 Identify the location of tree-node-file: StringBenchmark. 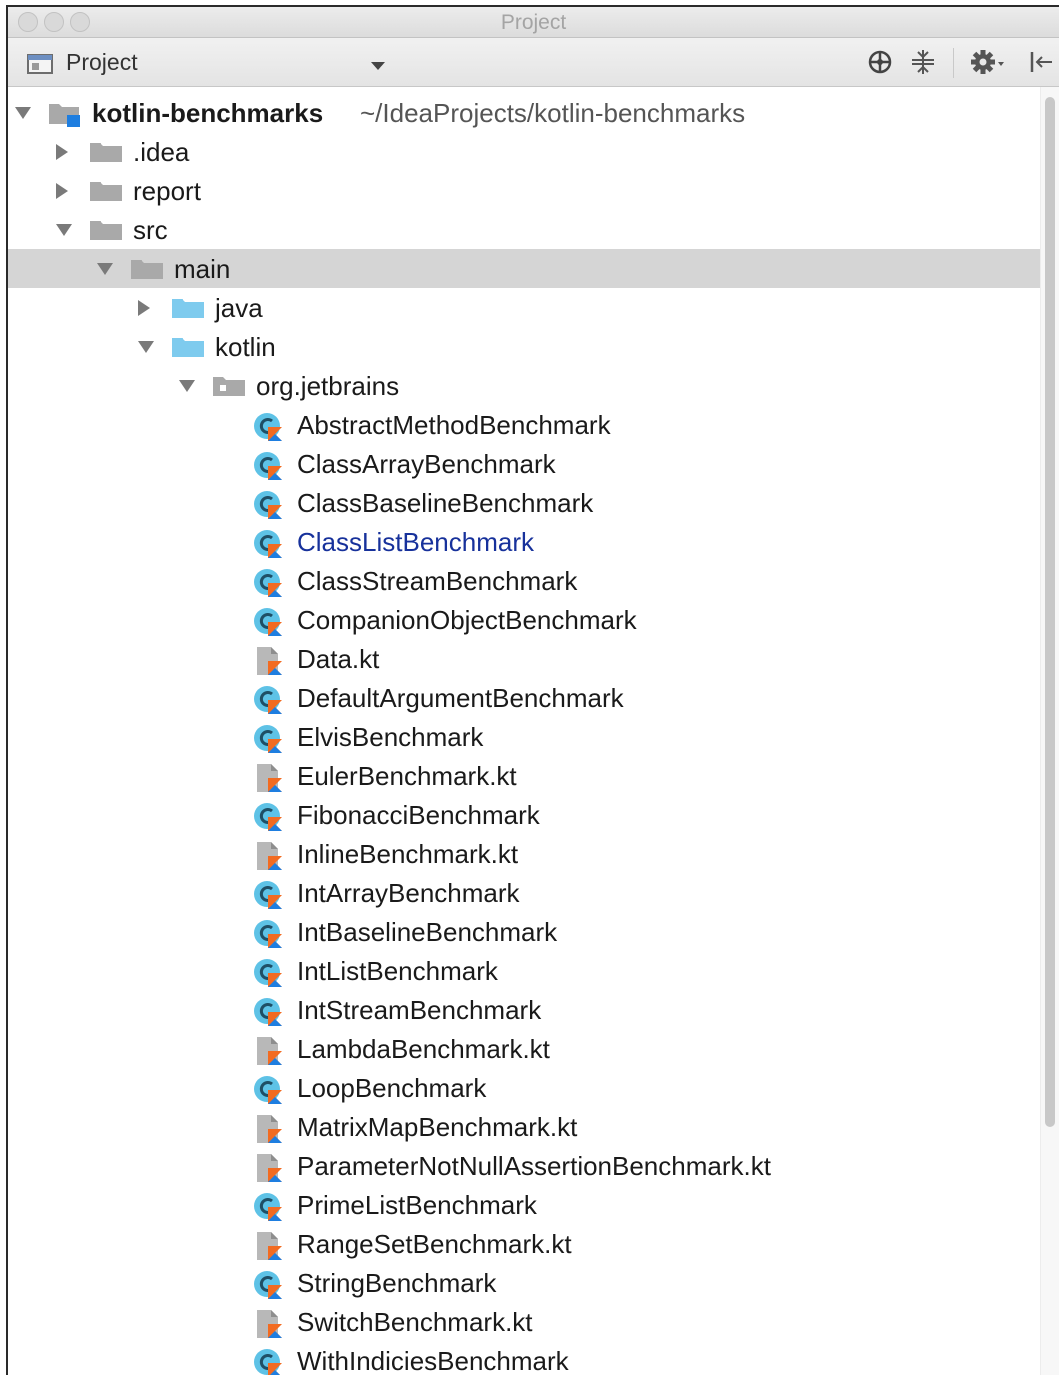
(524, 1282).